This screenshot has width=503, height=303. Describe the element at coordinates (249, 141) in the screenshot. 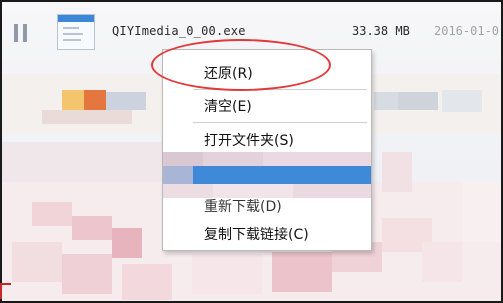

I see `menu-item-label: 打开文件夹(S)` at that location.